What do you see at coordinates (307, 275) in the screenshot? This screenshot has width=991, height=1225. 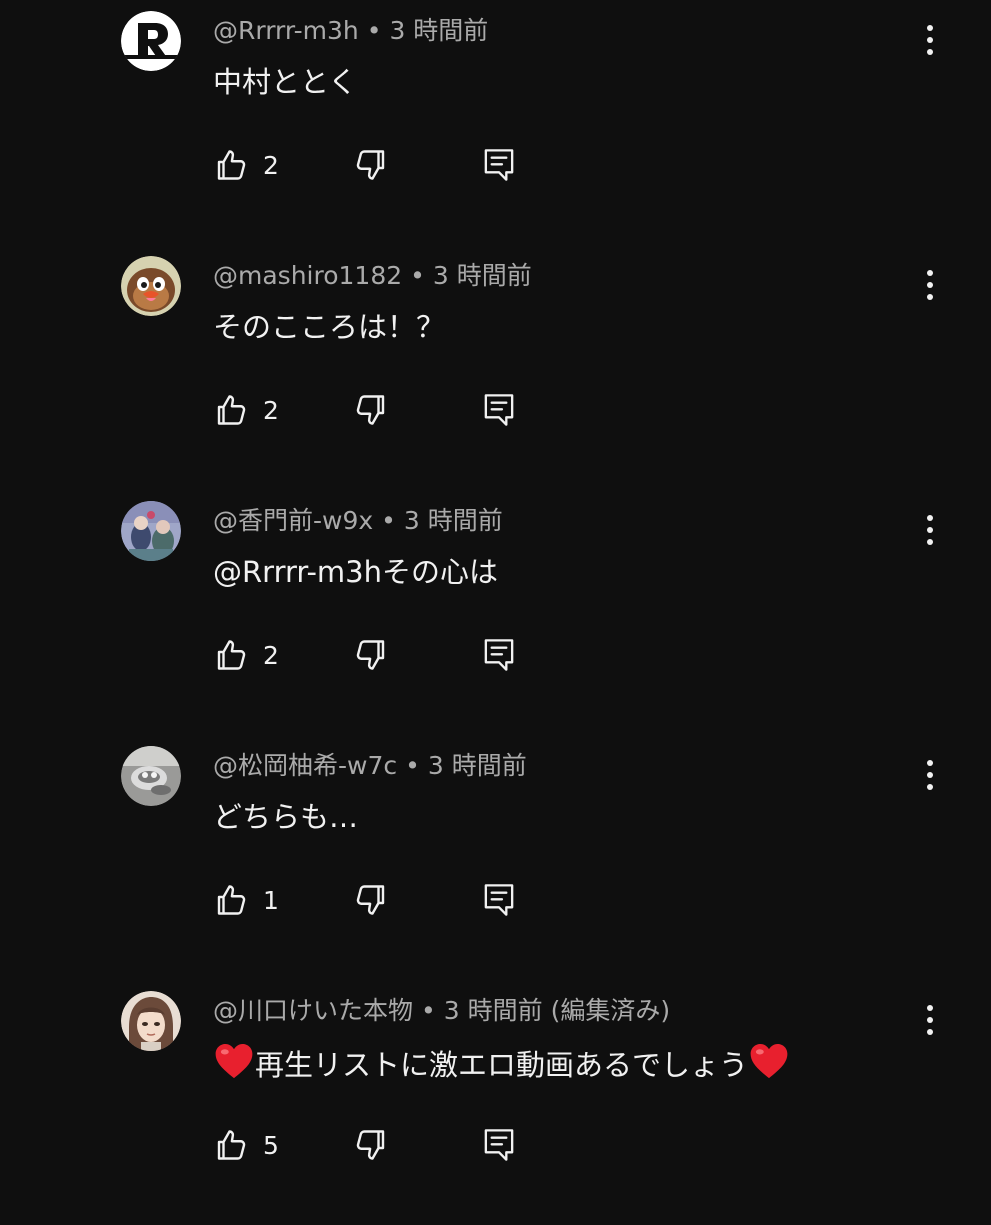 I see `comment-author: @mashiro1182` at bounding box center [307, 275].